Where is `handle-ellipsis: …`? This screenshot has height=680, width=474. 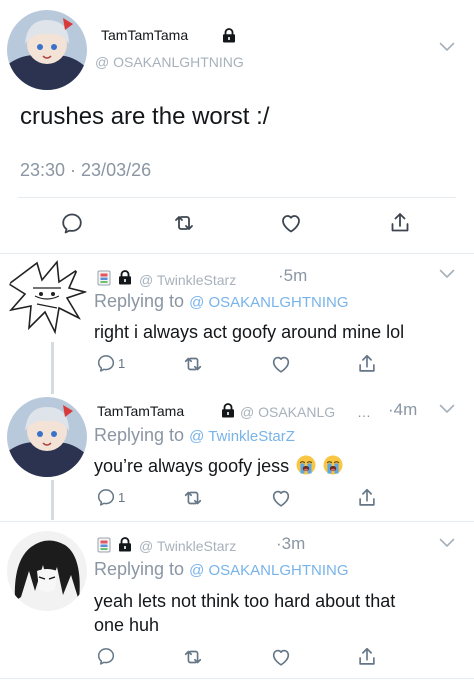 handle-ellipsis: … is located at coordinates (364, 412).